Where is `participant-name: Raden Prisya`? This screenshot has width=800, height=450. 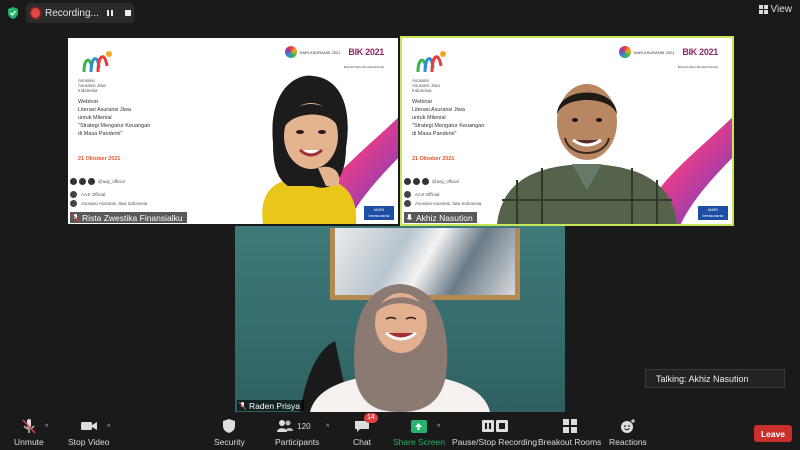 participant-name: Raden Prisya is located at coordinates (275, 405).